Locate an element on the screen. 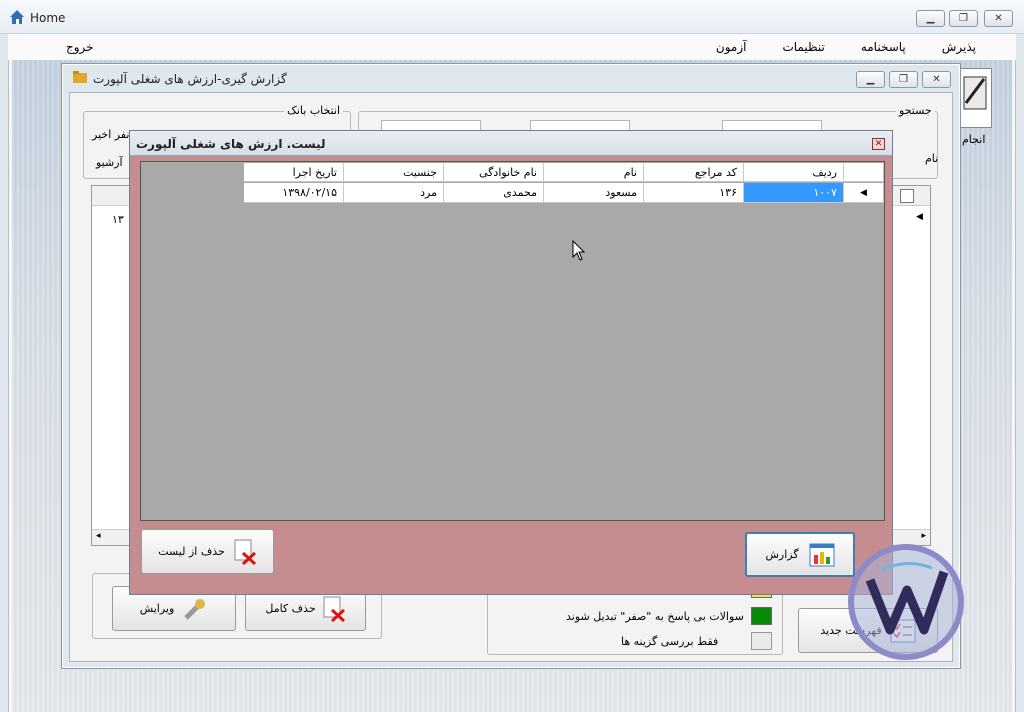 This screenshot has width=1024, height=712. clipboard-icon is located at coordinates (975, 93).